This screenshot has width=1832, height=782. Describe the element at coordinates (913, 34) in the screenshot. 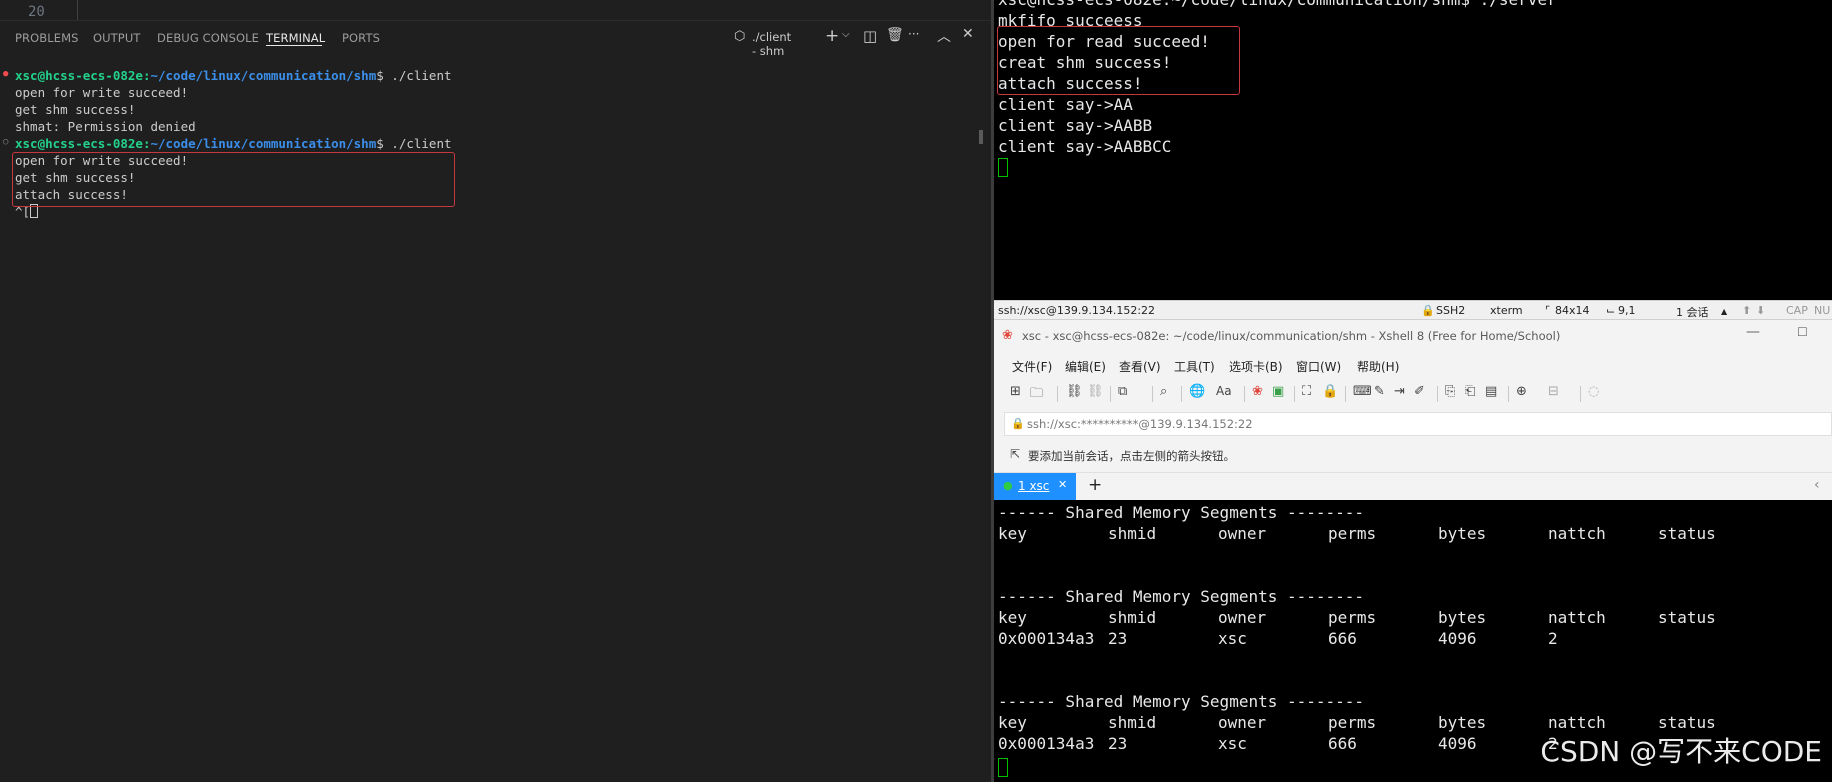

I see `more-actions-icon: ···` at that location.